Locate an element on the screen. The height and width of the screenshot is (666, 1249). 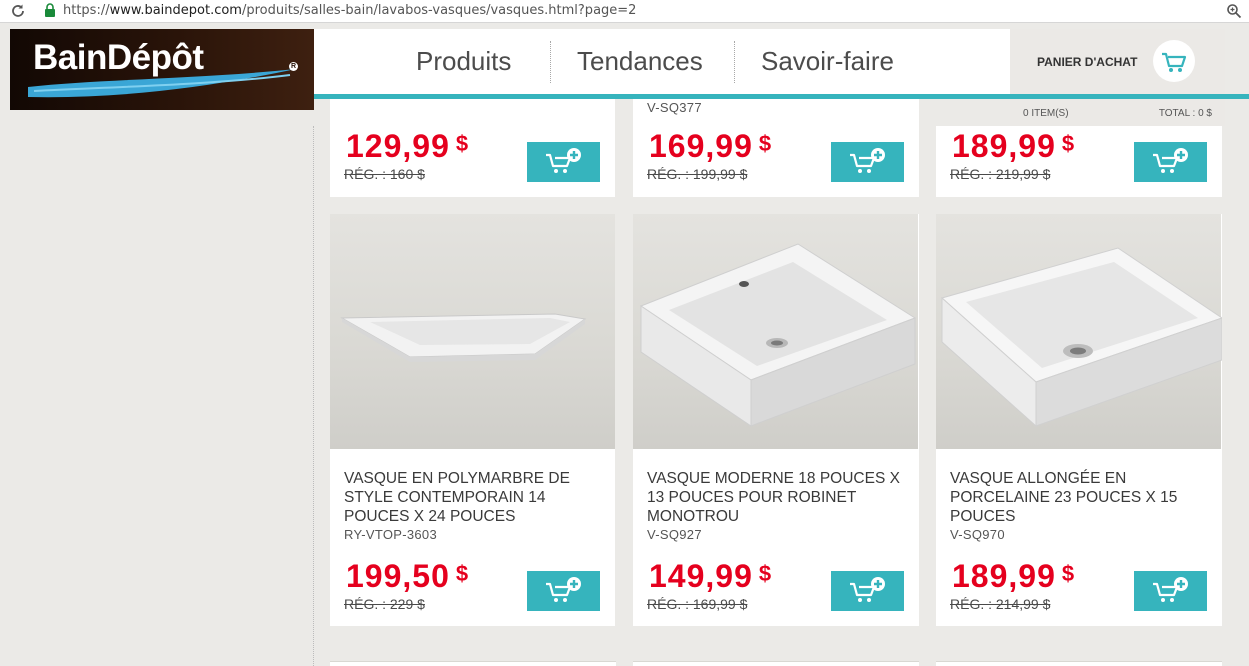
main-nav: Produits Tendances Savoir-faire is located at coordinates (662, 61).